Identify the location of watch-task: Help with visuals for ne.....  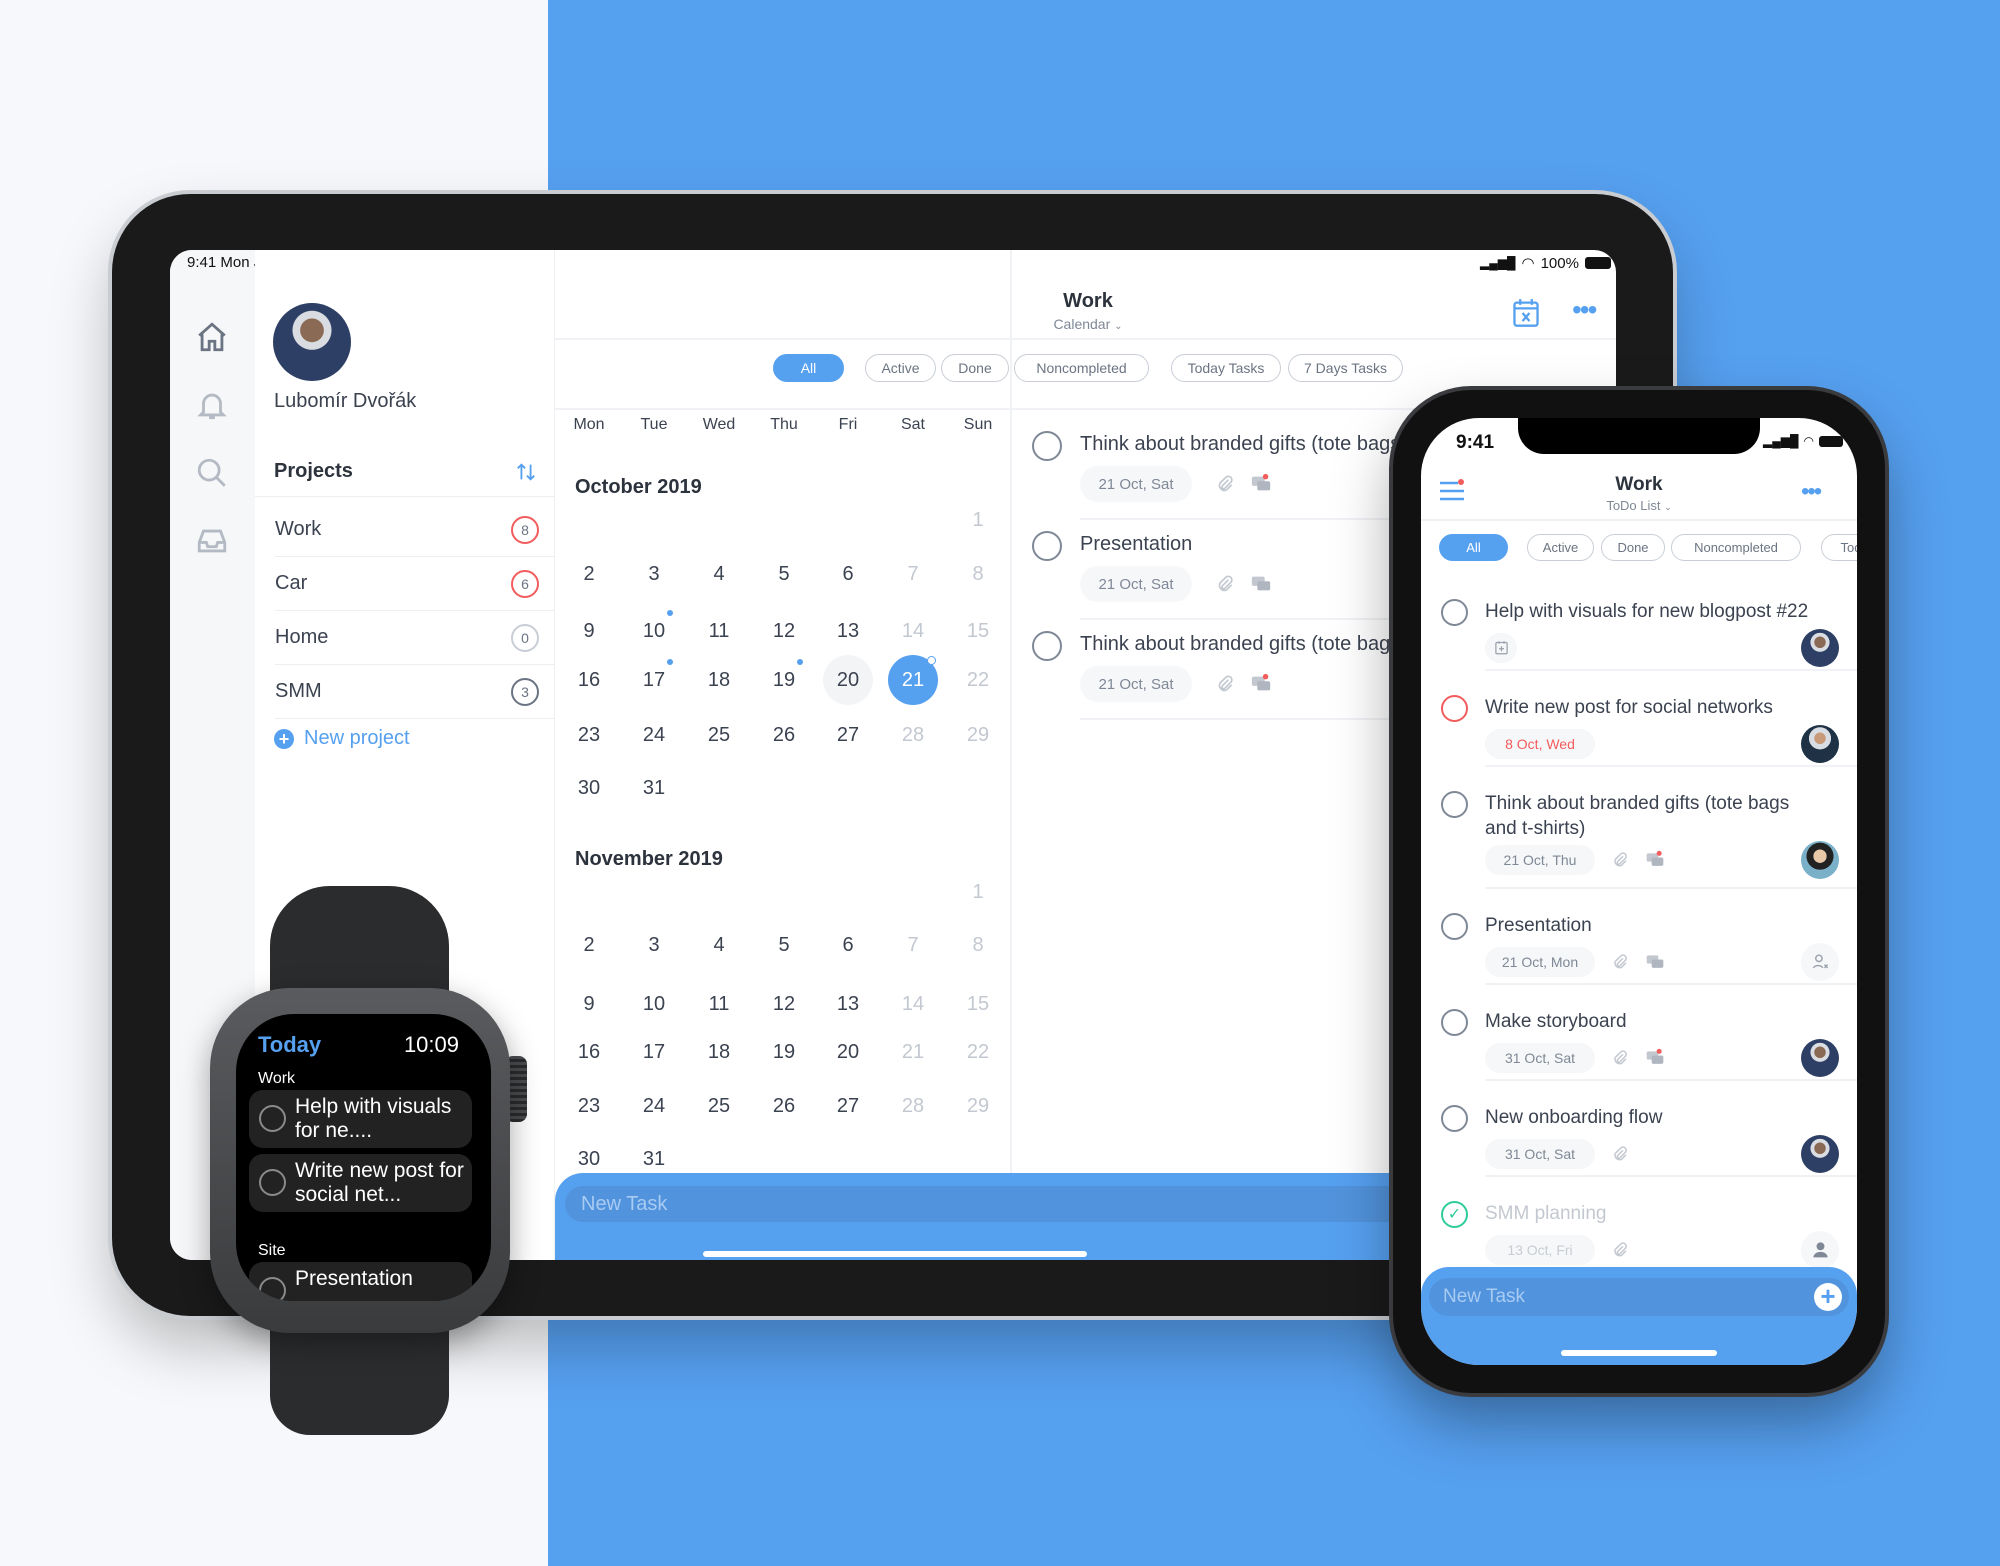
(360, 1119).